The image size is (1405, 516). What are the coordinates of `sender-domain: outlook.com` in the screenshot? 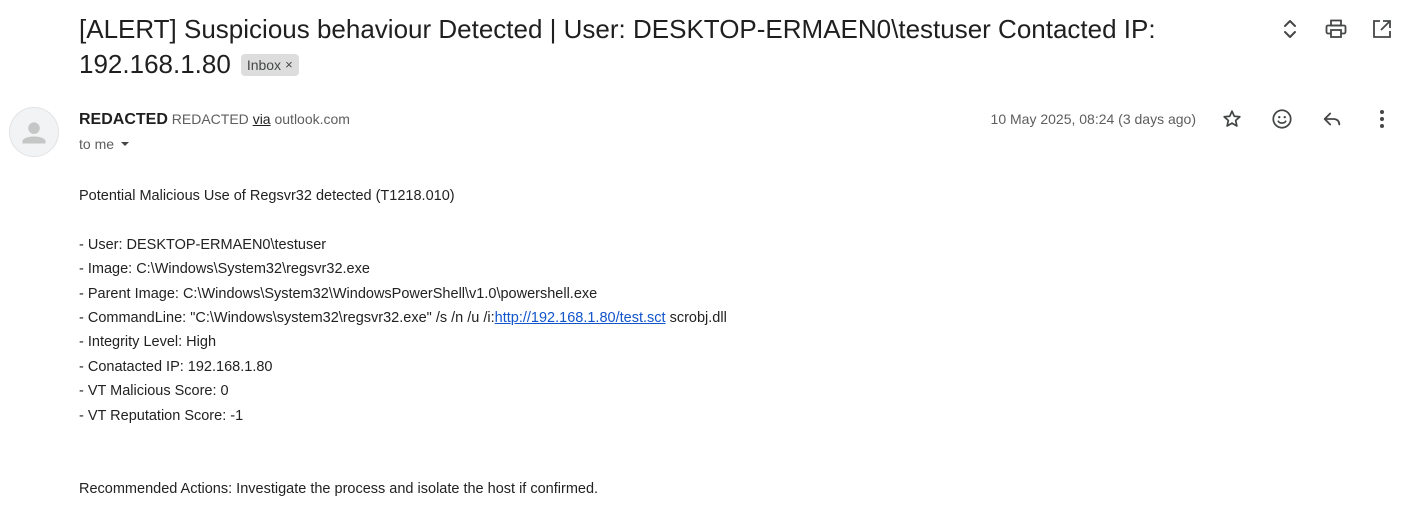 It's located at (312, 119).